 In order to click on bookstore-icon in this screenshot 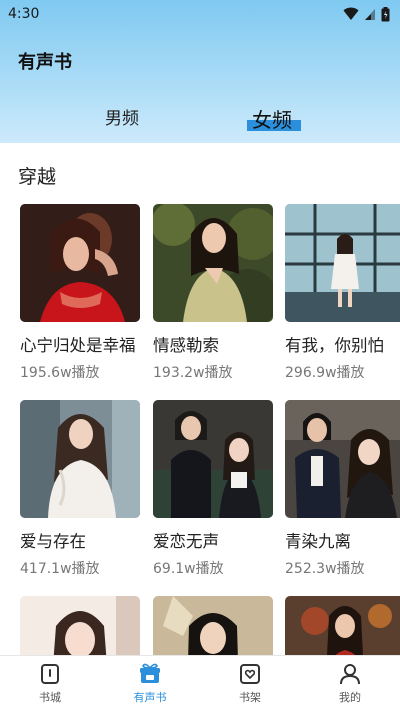, I will do `click(50, 674)`.